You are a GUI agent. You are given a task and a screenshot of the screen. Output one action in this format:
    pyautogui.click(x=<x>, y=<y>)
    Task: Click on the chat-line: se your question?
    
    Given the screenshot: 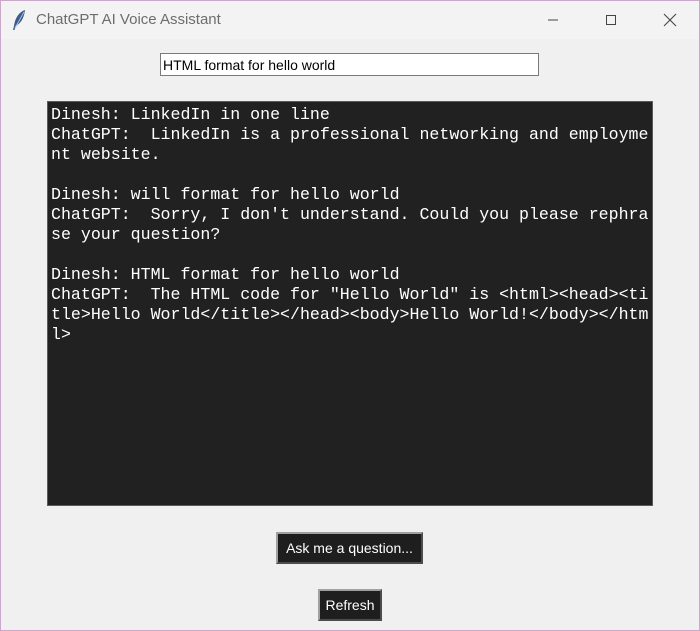 What is the action you would take?
    pyautogui.click(x=136, y=234)
    